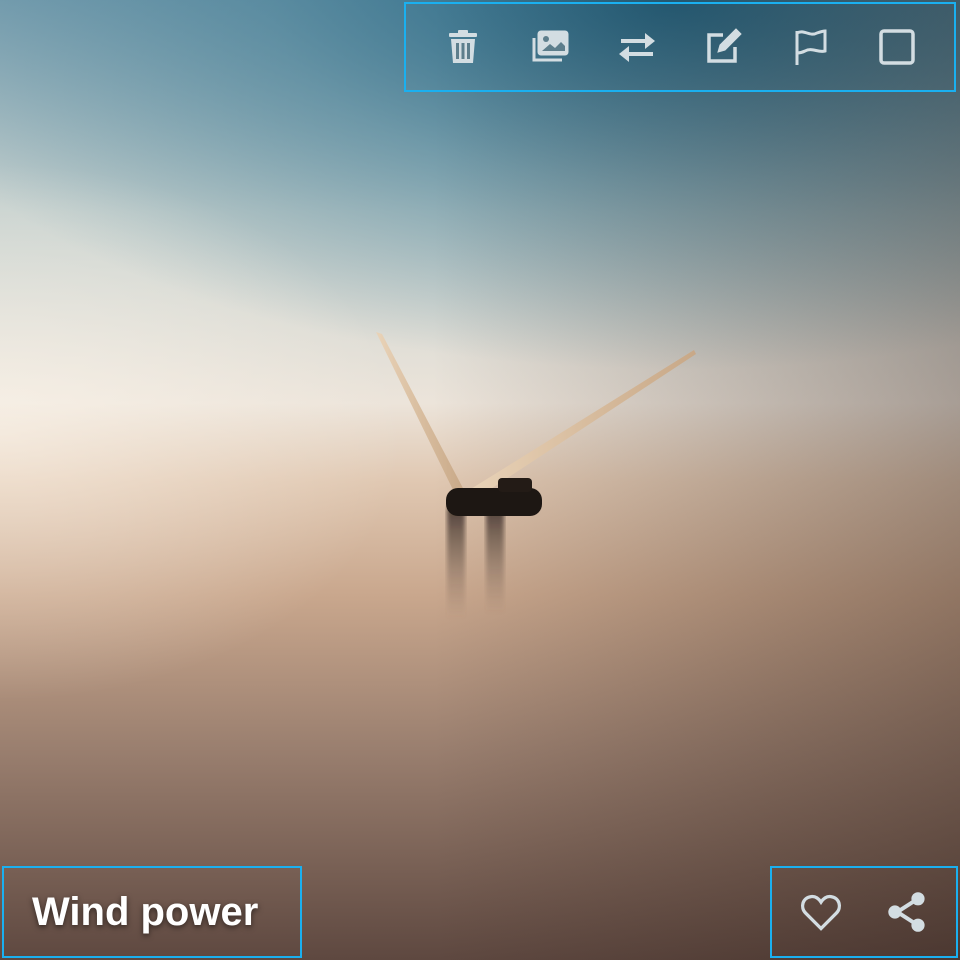 Image resolution: width=960 pixels, height=960 pixels. I want to click on share-button, so click(907, 912).